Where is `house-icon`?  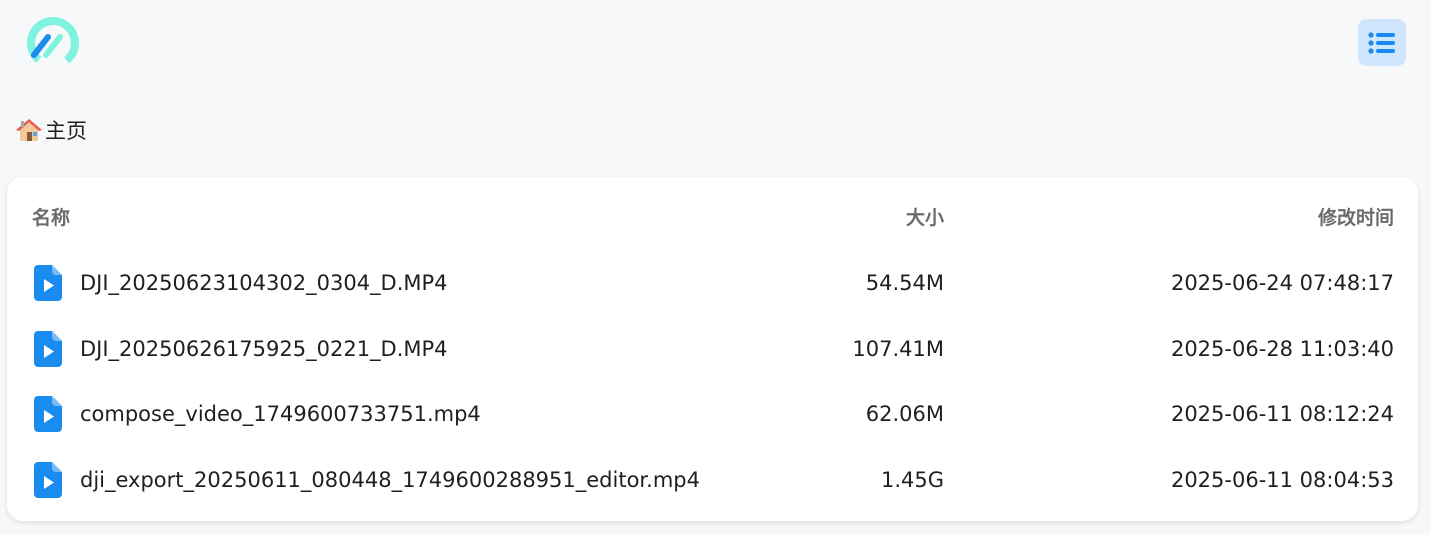 house-icon is located at coordinates (29, 130).